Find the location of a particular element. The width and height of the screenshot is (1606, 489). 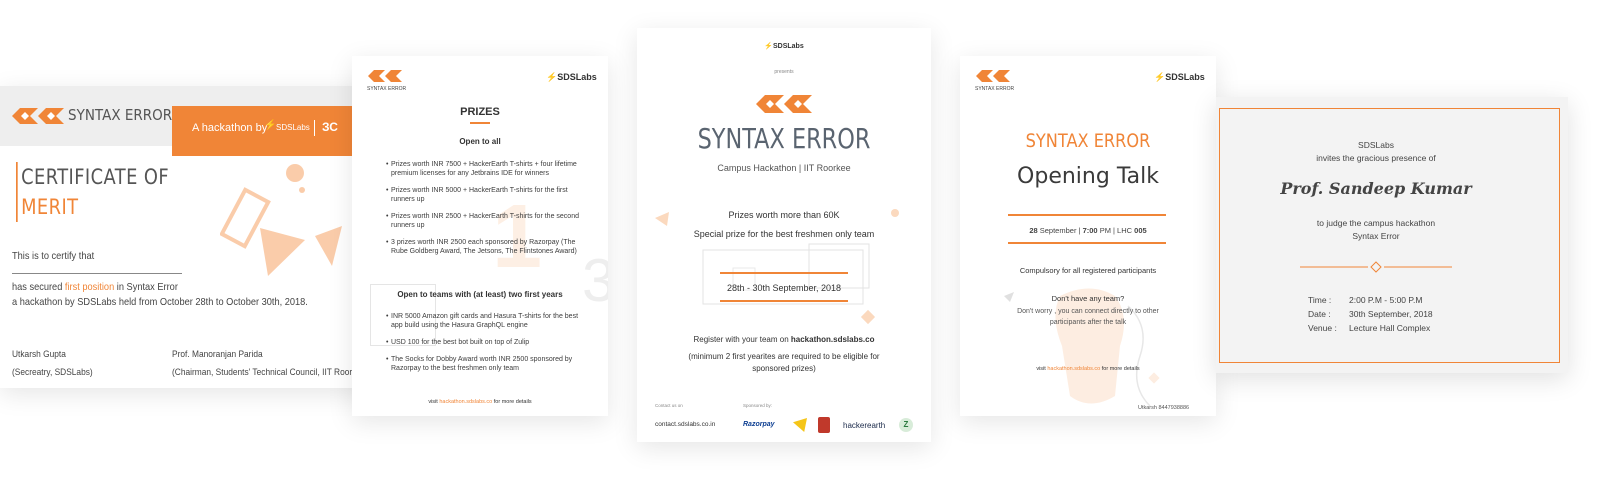

zulip-logo-icon: Z is located at coordinates (906, 425).